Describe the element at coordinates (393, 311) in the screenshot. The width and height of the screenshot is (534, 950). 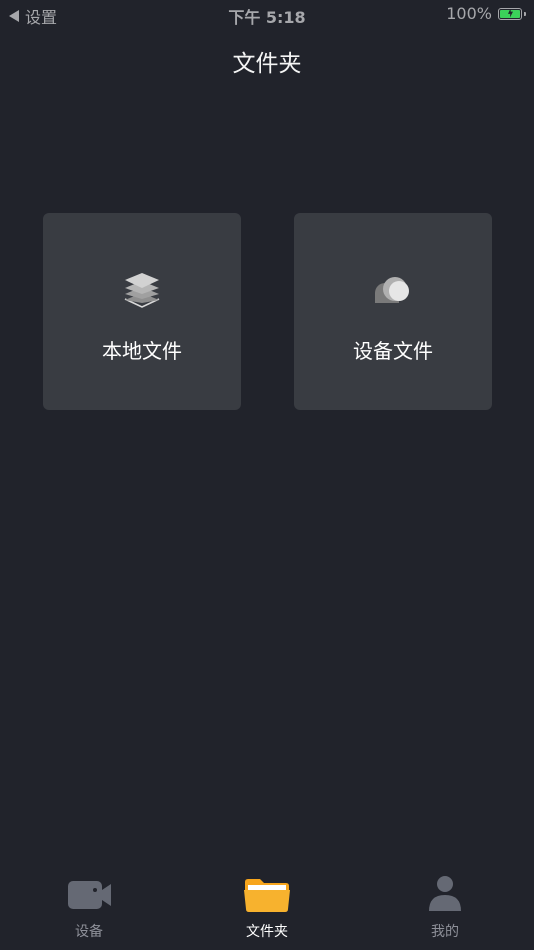
I see `device-files-card: 设备文件` at that location.